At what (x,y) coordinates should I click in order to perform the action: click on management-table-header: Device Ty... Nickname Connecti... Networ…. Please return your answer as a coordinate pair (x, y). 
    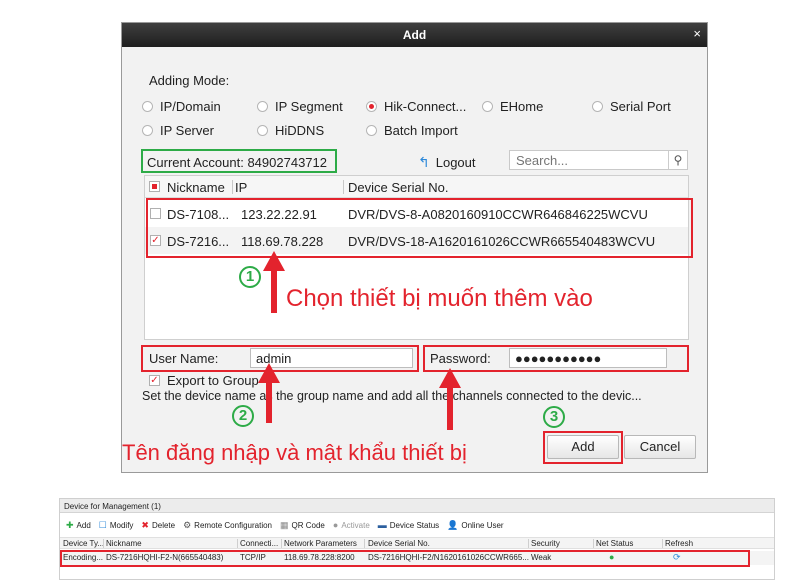
    Looking at the image, I should click on (417, 543).